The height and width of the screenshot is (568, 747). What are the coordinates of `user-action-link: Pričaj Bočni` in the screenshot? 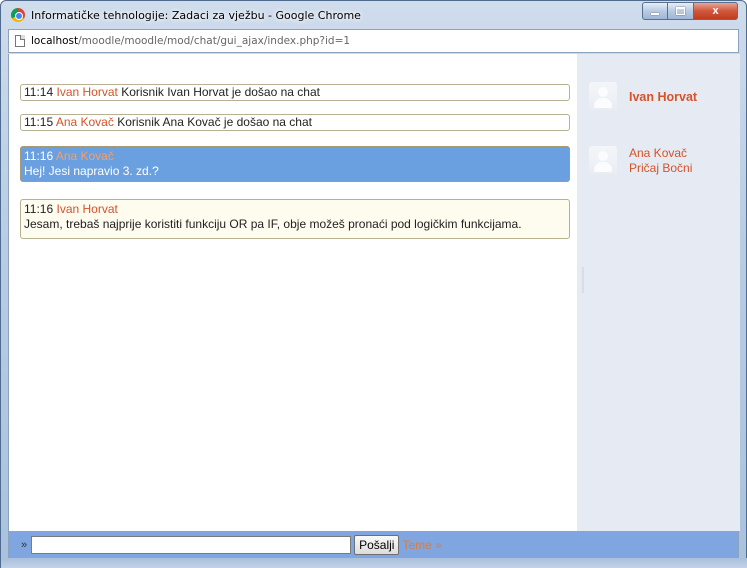 It's located at (660, 168).